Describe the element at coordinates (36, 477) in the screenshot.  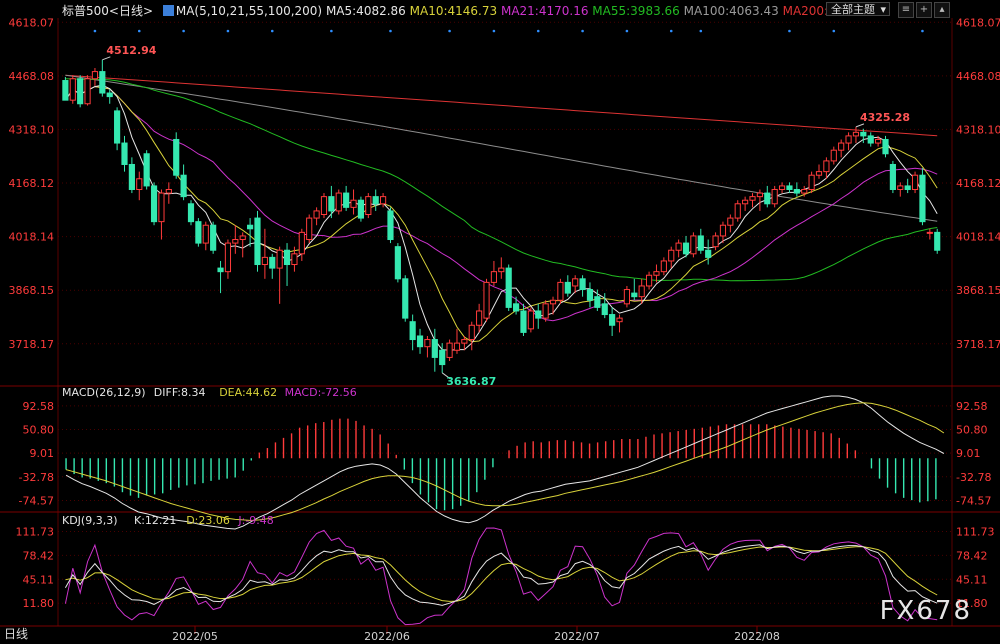
I see `macd-tick-left: -32.78` at that location.